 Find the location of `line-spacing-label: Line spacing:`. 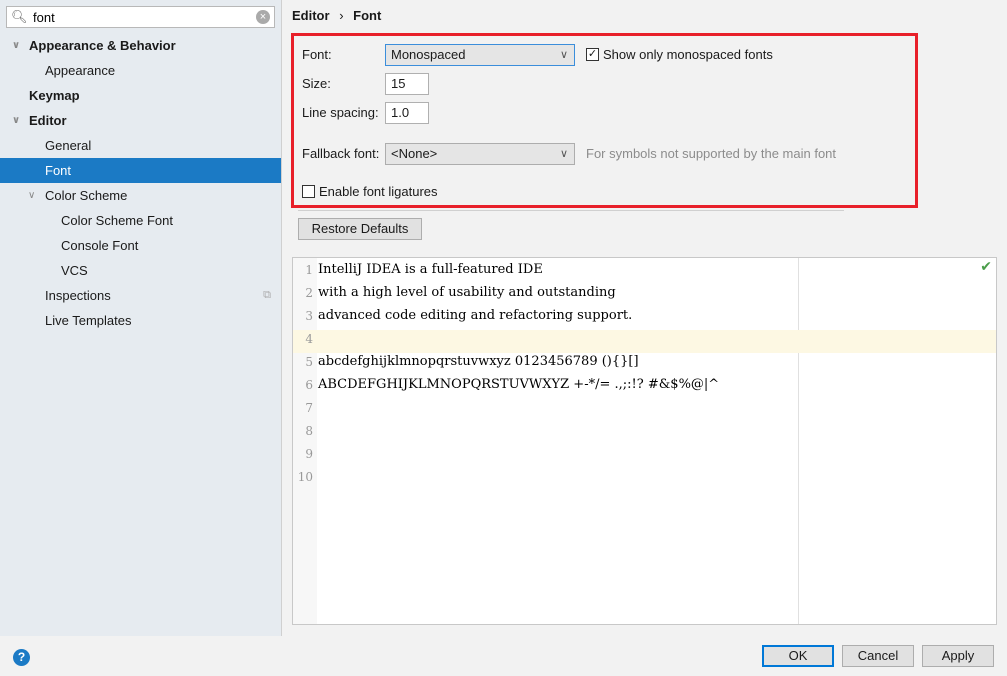

line-spacing-label: Line spacing: is located at coordinates (340, 112).